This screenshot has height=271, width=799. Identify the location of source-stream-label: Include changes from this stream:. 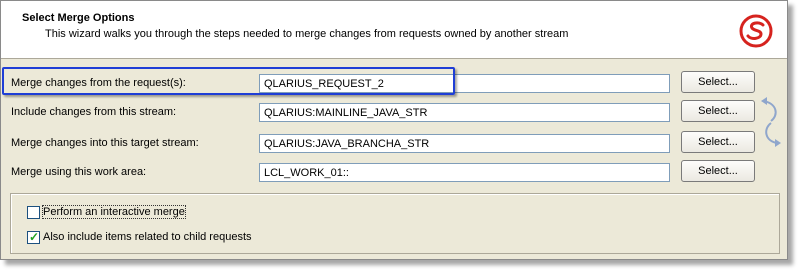
(94, 112).